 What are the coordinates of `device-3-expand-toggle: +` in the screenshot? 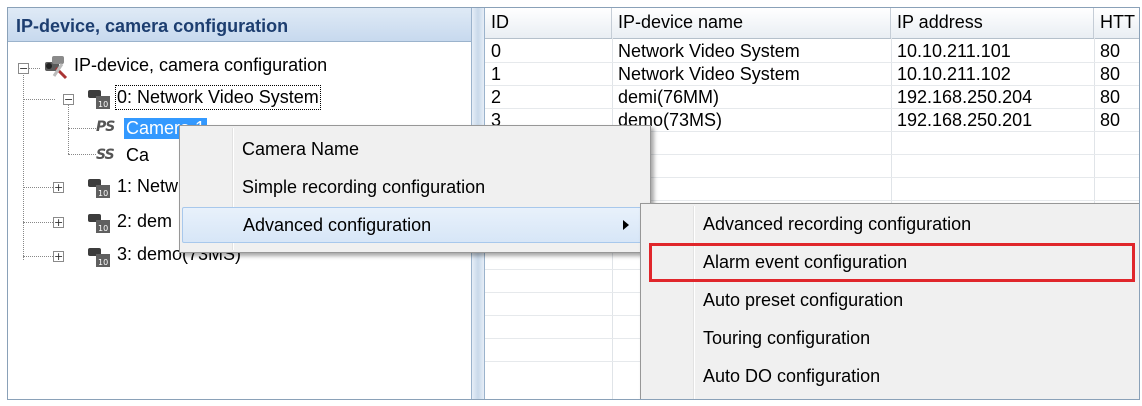 It's located at (58, 256).